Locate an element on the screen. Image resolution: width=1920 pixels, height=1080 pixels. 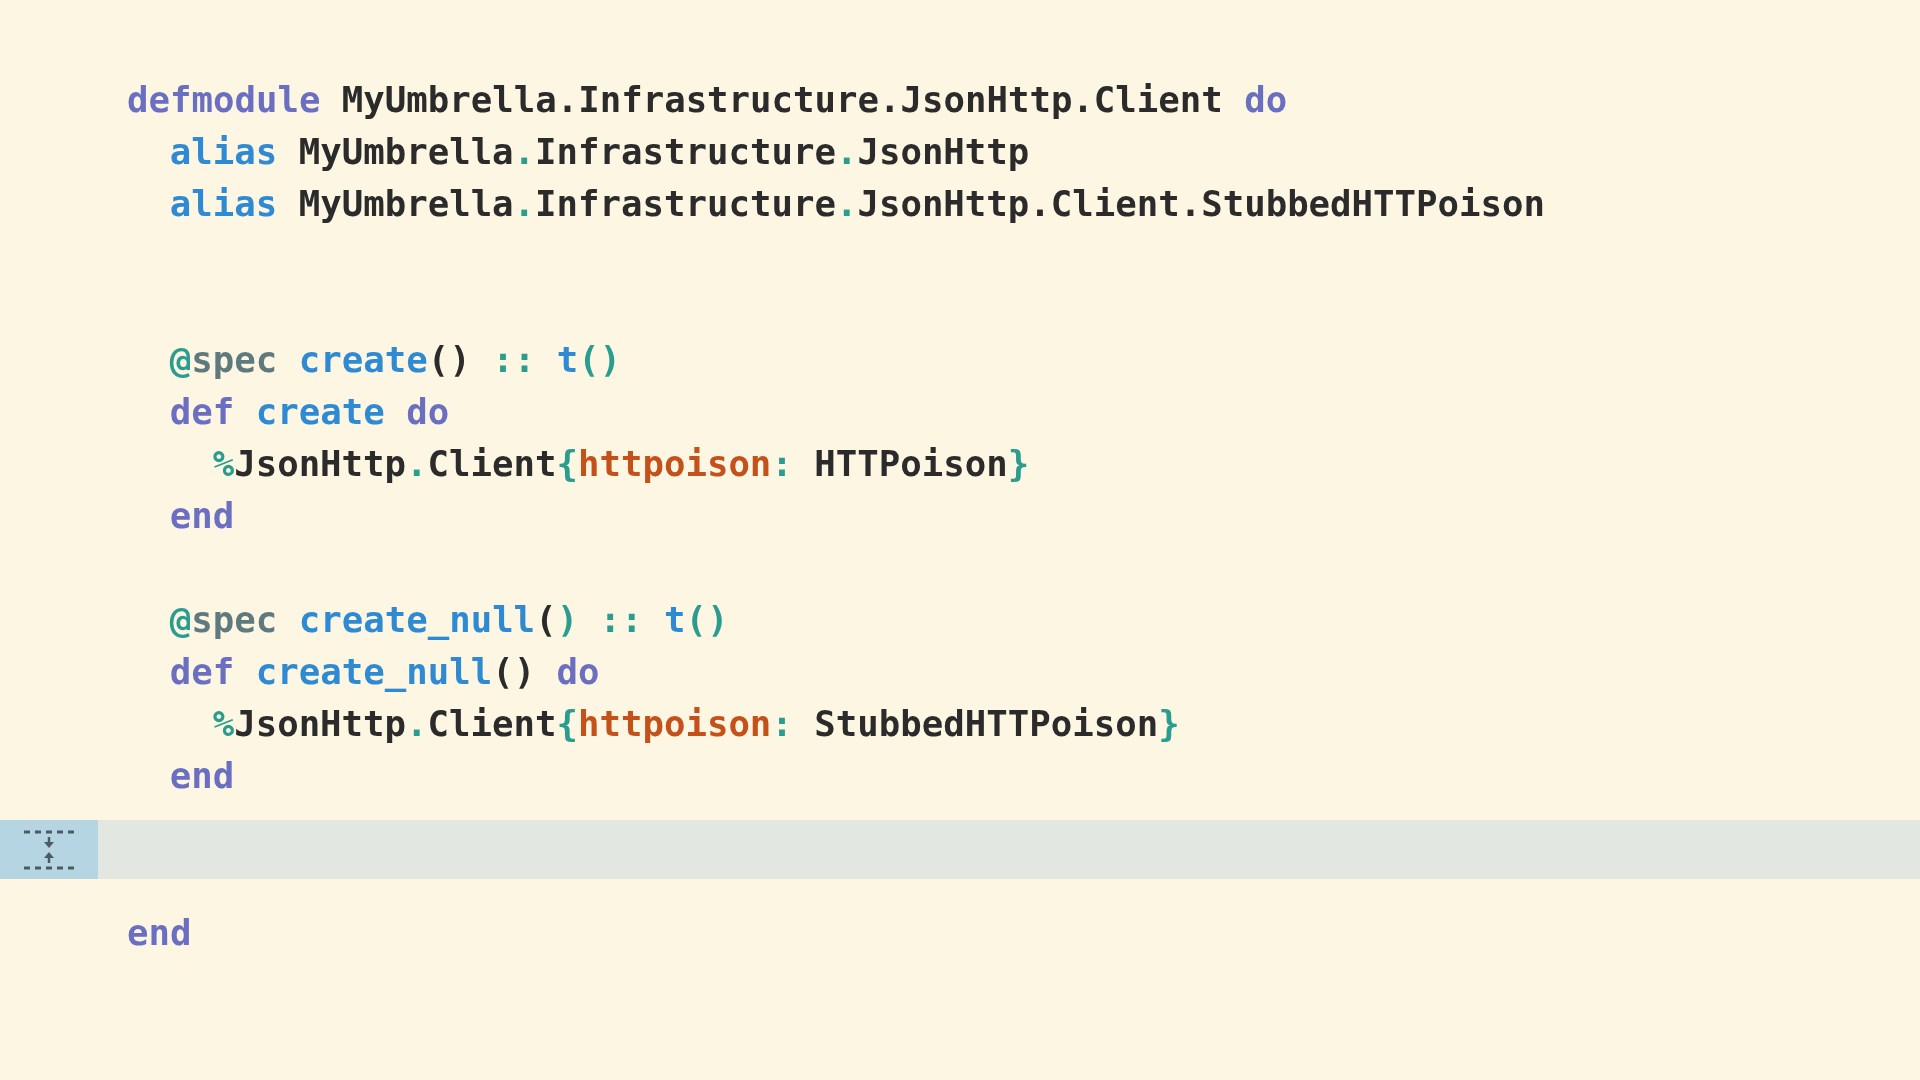
code-line: alias MyUmbrella.Infrastructure.JsonHttp.Client.StubbedHTTPoison is located at coordinates (857, 204).